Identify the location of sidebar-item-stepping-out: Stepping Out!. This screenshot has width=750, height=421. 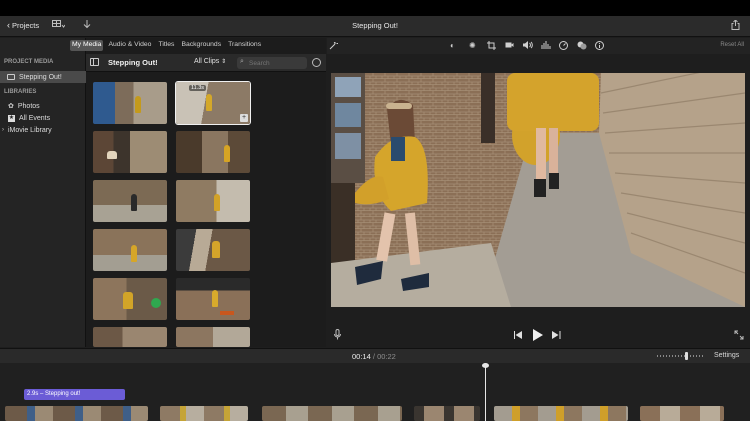
(43, 77).